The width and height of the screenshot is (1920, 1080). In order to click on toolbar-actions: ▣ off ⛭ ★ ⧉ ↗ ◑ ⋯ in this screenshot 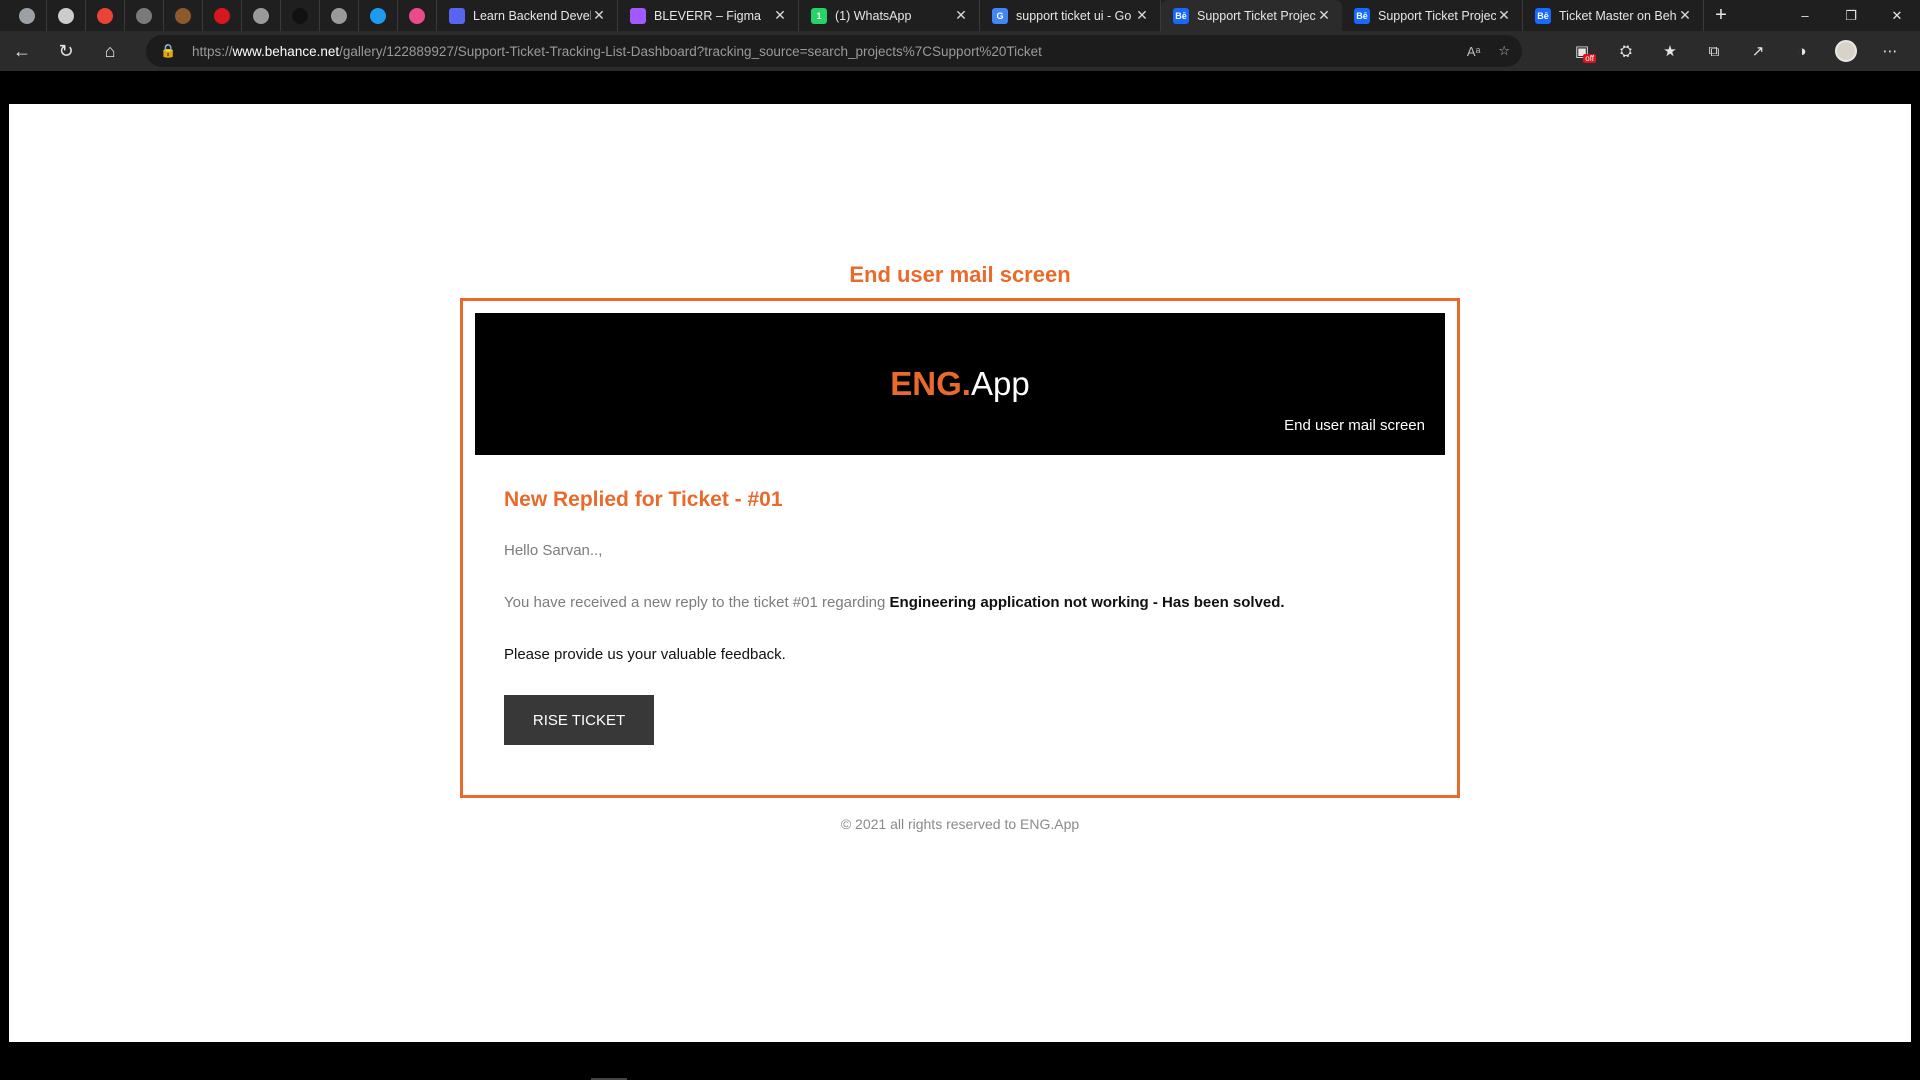, I will do `click(1736, 51)`.